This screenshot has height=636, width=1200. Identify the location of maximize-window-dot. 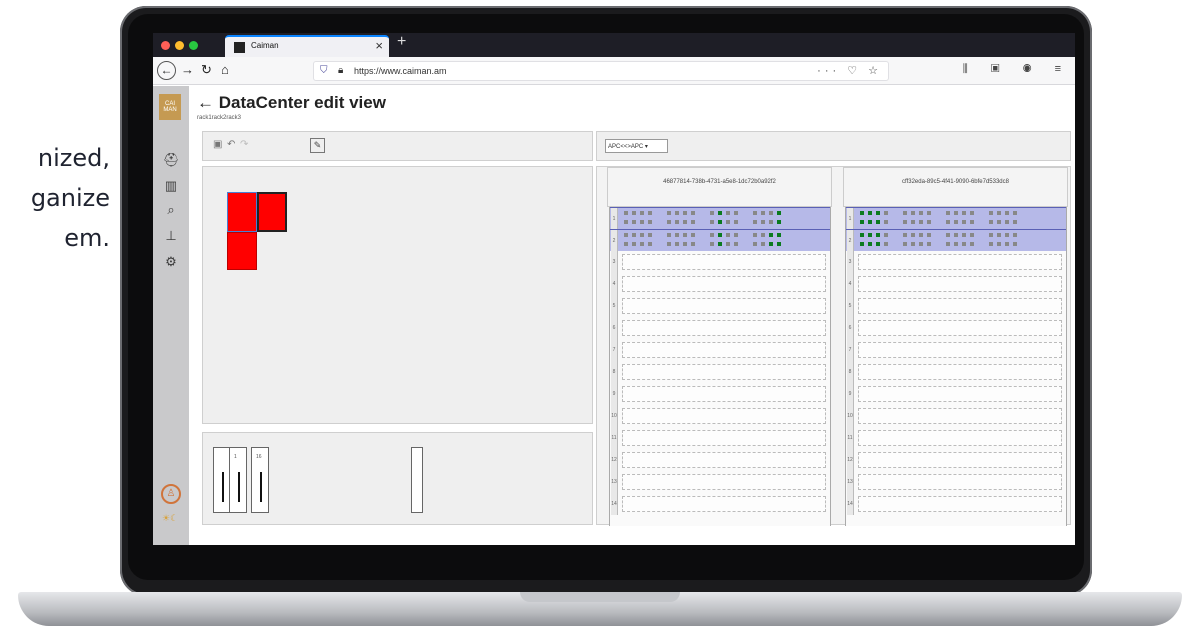
(193, 45).